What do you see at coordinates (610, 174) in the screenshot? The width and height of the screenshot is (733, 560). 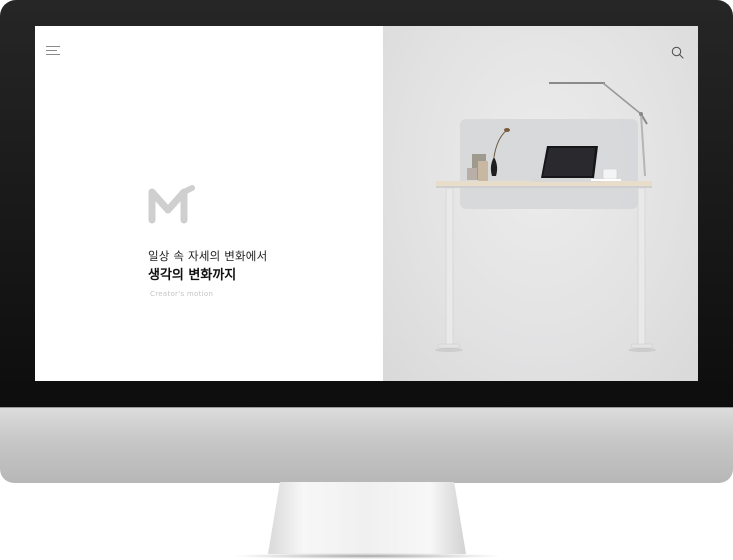 I see `cup` at bounding box center [610, 174].